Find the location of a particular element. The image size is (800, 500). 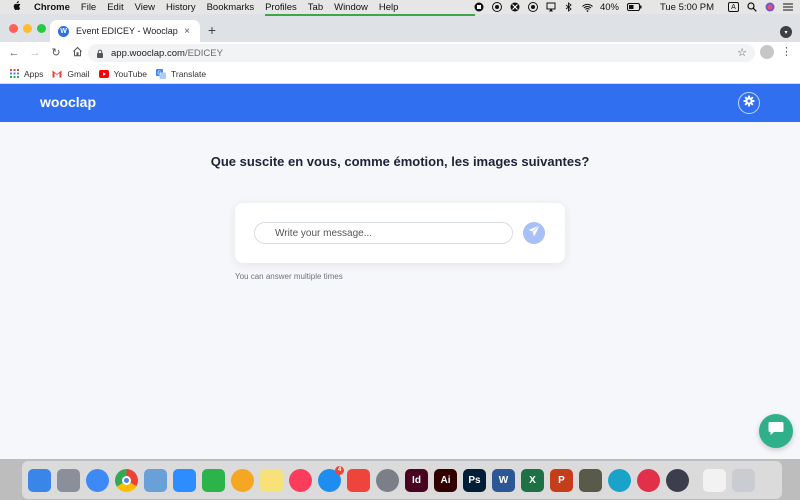

anydesk-icon is located at coordinates (358, 480).